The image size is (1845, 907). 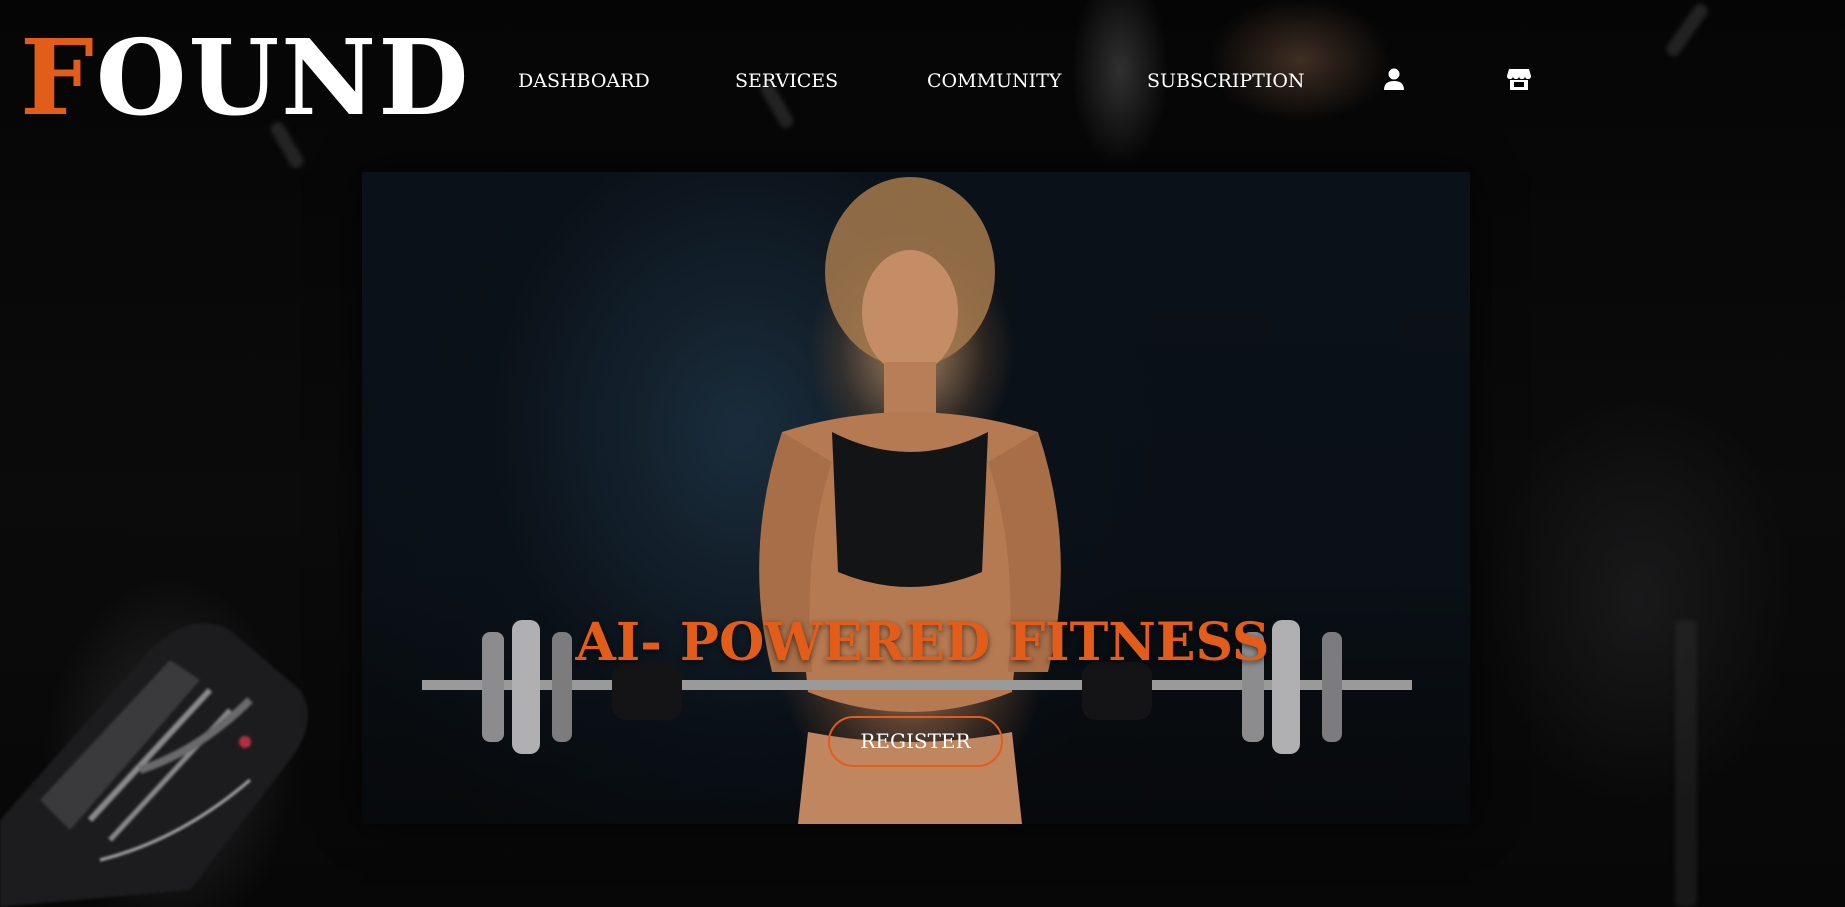 I want to click on logo-first-letter: F, so click(x=58, y=77).